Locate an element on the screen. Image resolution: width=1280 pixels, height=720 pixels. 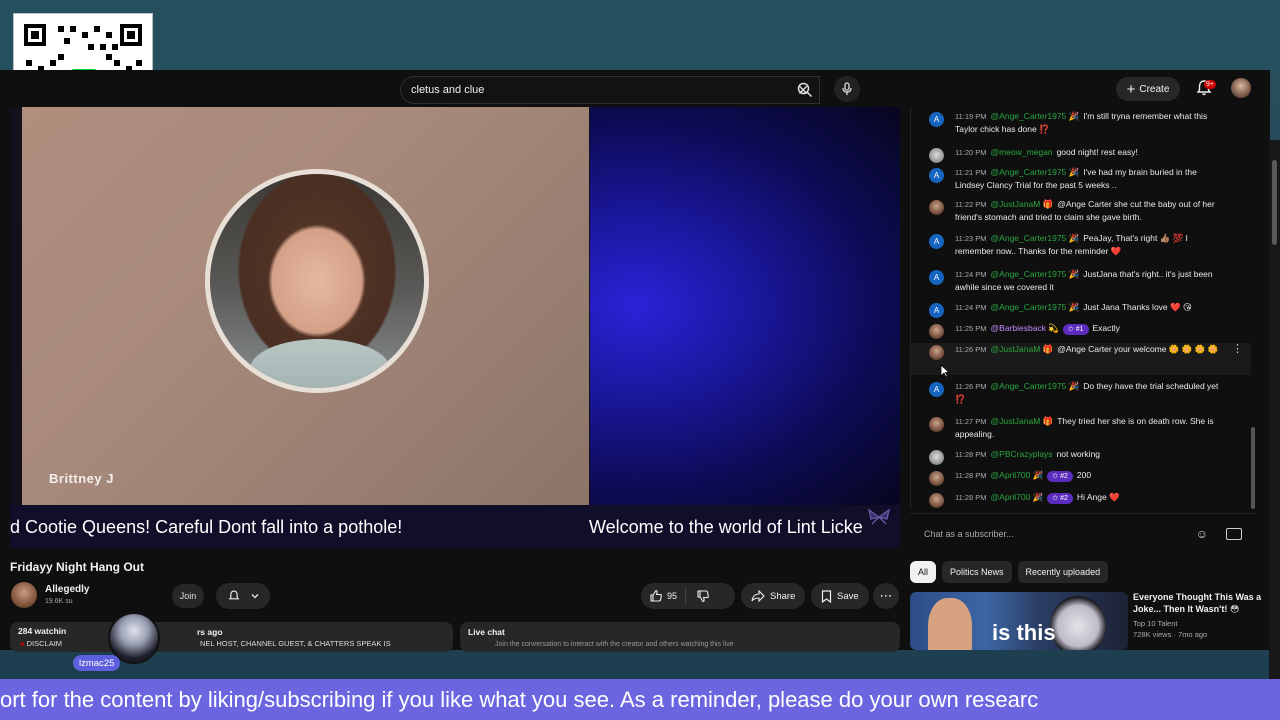
member-rank-badge: ✩ #2 is located at coordinates (1060, 476).